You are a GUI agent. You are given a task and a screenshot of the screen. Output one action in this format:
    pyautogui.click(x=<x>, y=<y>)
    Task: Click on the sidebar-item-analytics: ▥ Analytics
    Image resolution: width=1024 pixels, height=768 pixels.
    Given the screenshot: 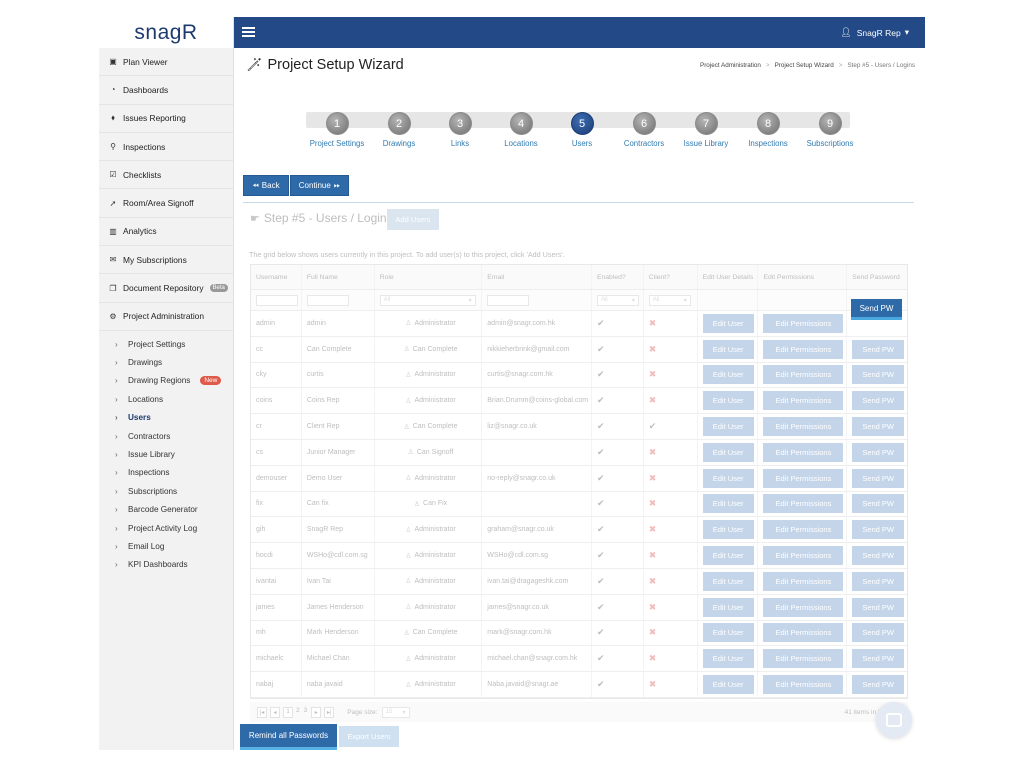 What is the action you would take?
    pyautogui.click(x=166, y=232)
    